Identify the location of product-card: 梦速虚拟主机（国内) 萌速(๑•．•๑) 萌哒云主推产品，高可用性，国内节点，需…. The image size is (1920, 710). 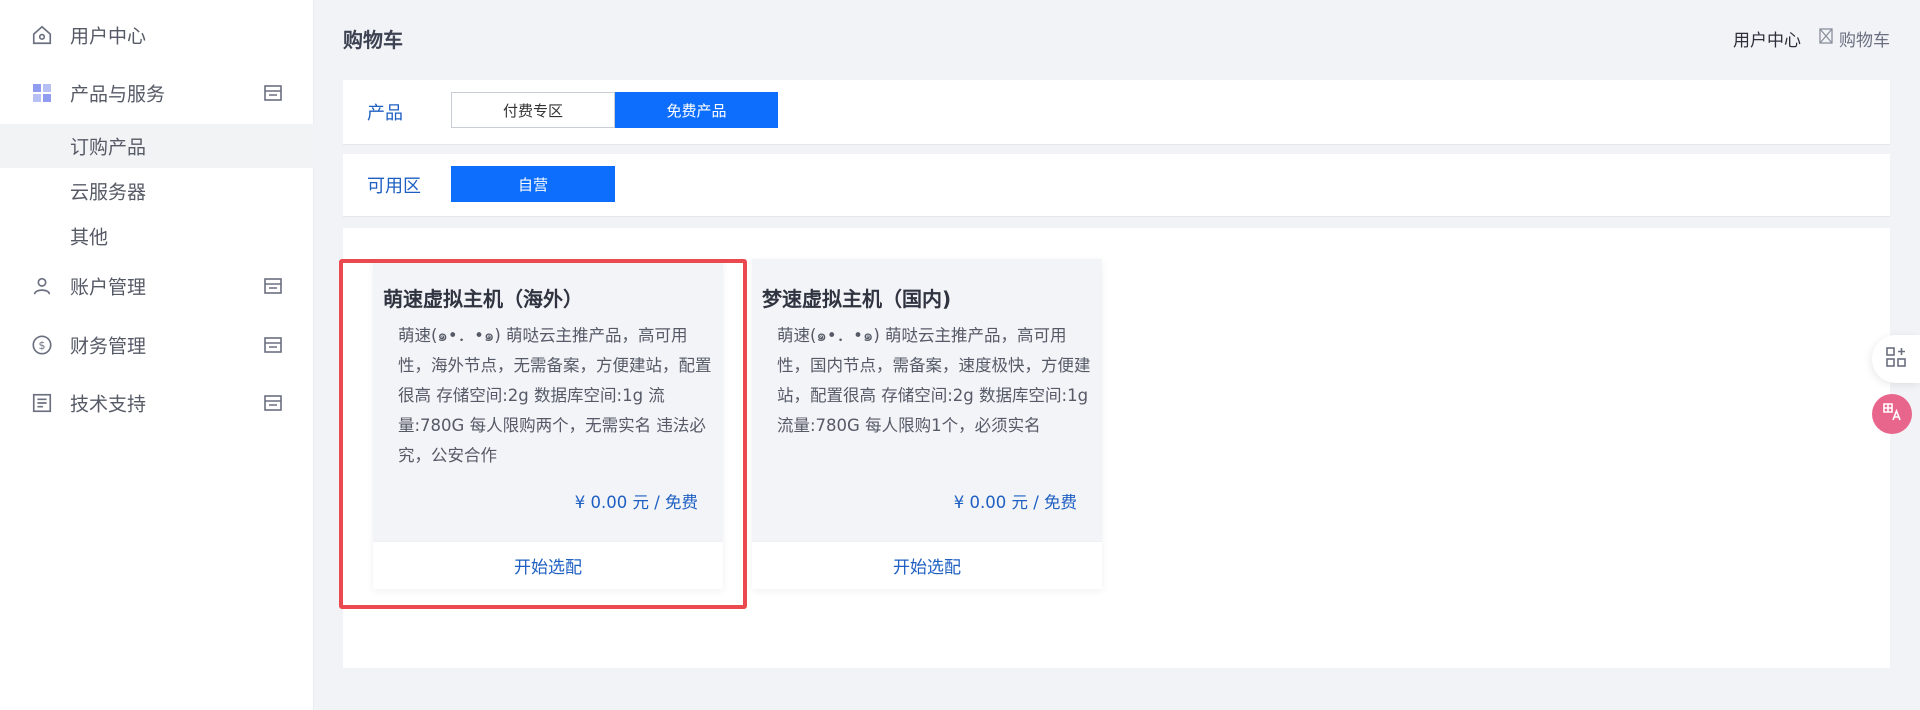
(927, 424).